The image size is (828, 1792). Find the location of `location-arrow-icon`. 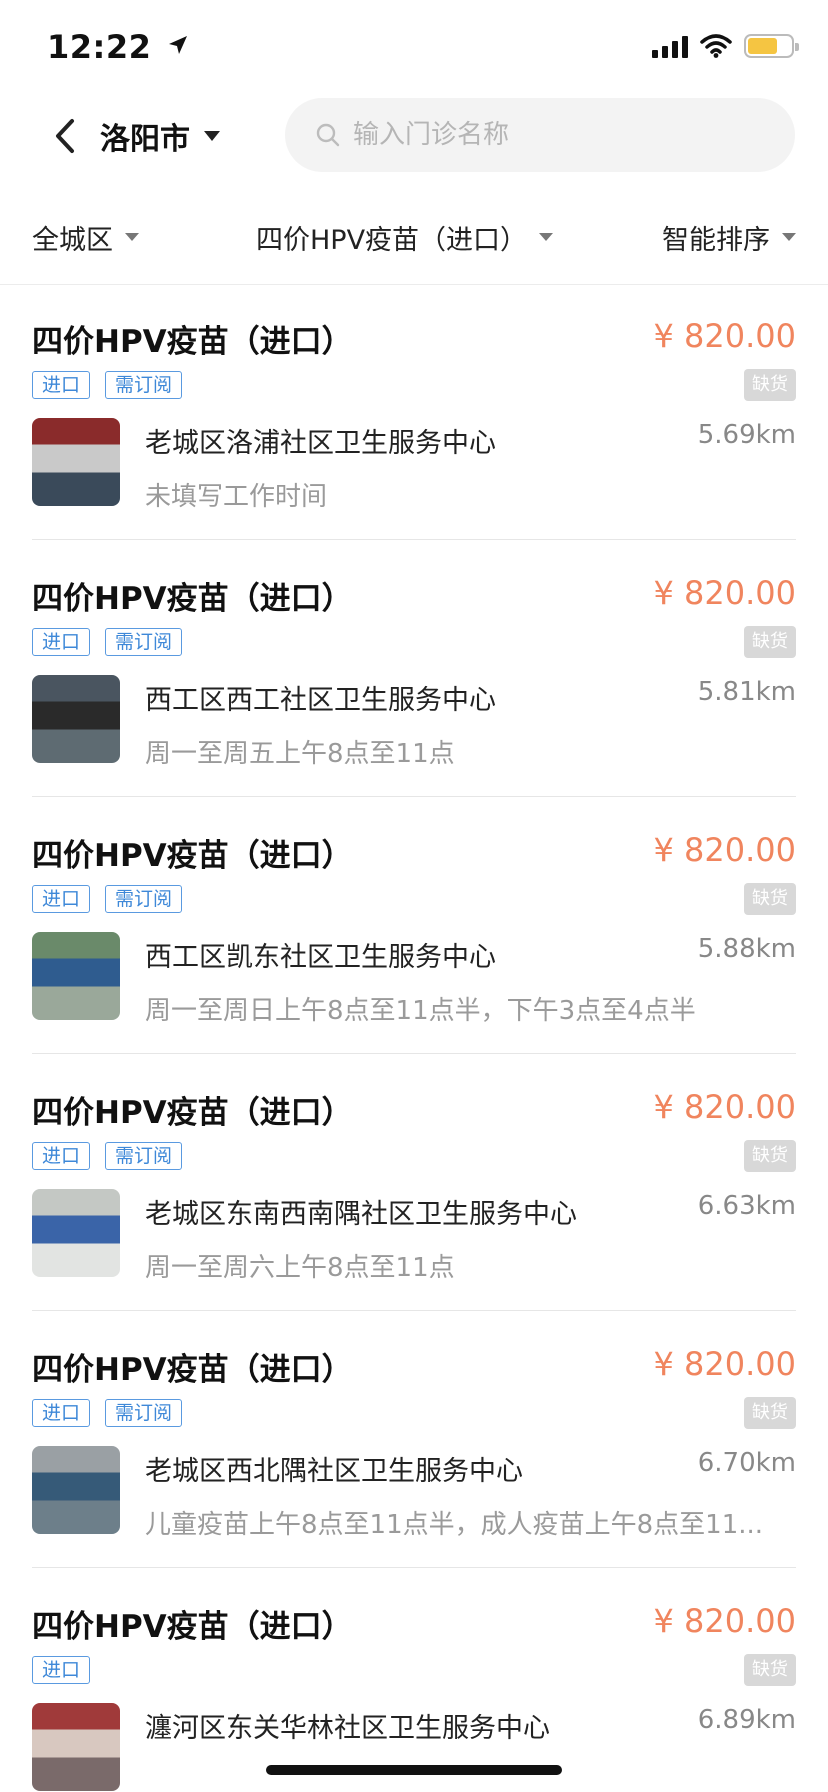

location-arrow-icon is located at coordinates (178, 45).